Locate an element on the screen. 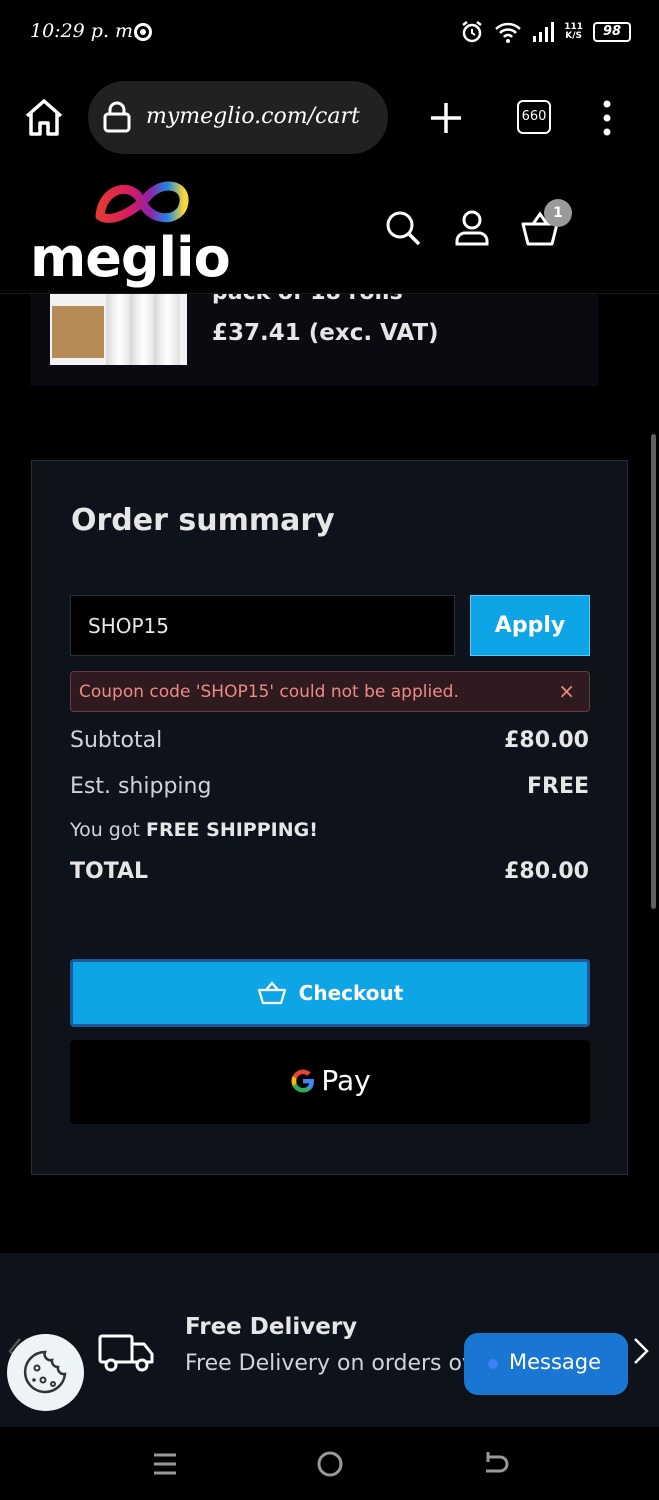  coupon-input is located at coordinates (262, 625).